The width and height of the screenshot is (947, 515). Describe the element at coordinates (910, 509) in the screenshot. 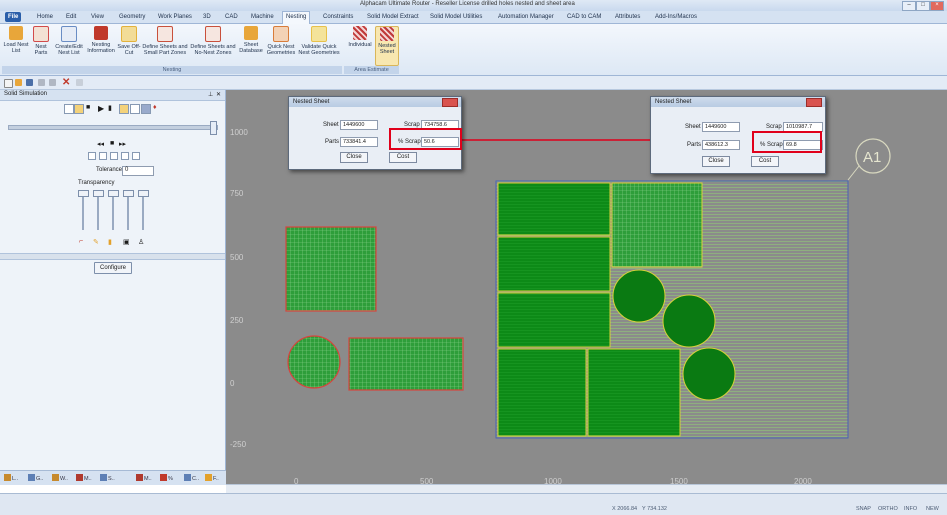

I see `info-toggle: INFO` at that location.